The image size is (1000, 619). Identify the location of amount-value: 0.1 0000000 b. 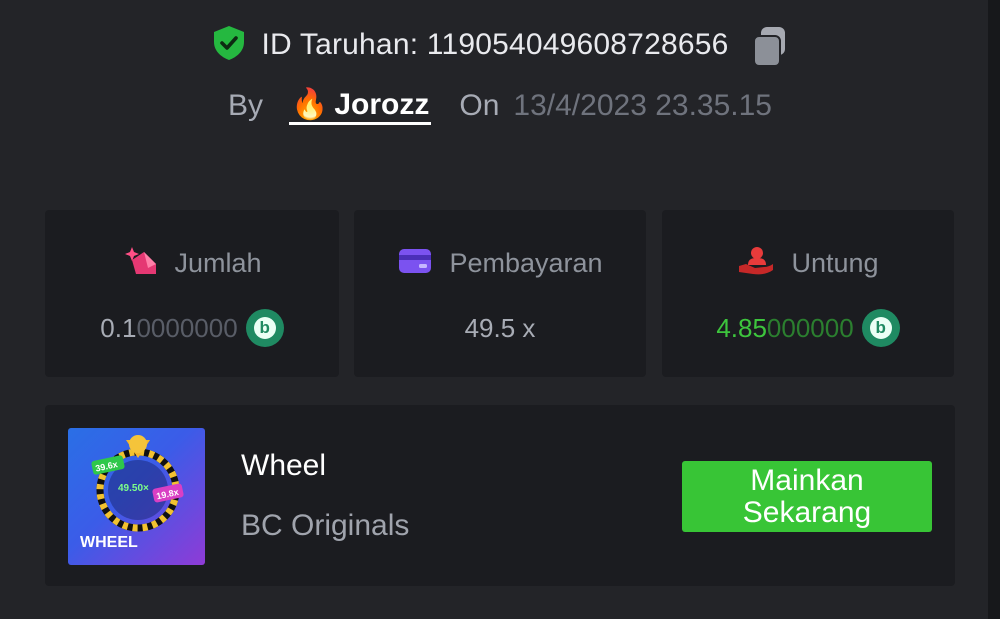
(192, 328).